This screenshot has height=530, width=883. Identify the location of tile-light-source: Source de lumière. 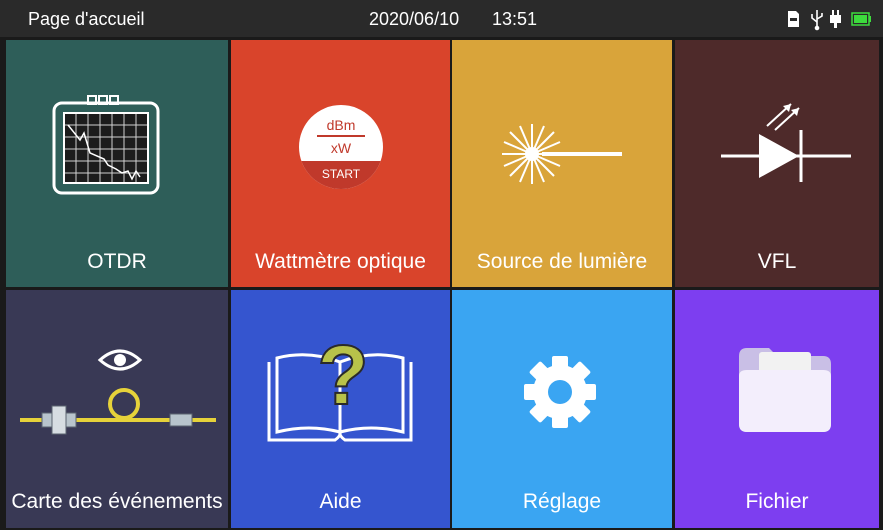
(562, 163).